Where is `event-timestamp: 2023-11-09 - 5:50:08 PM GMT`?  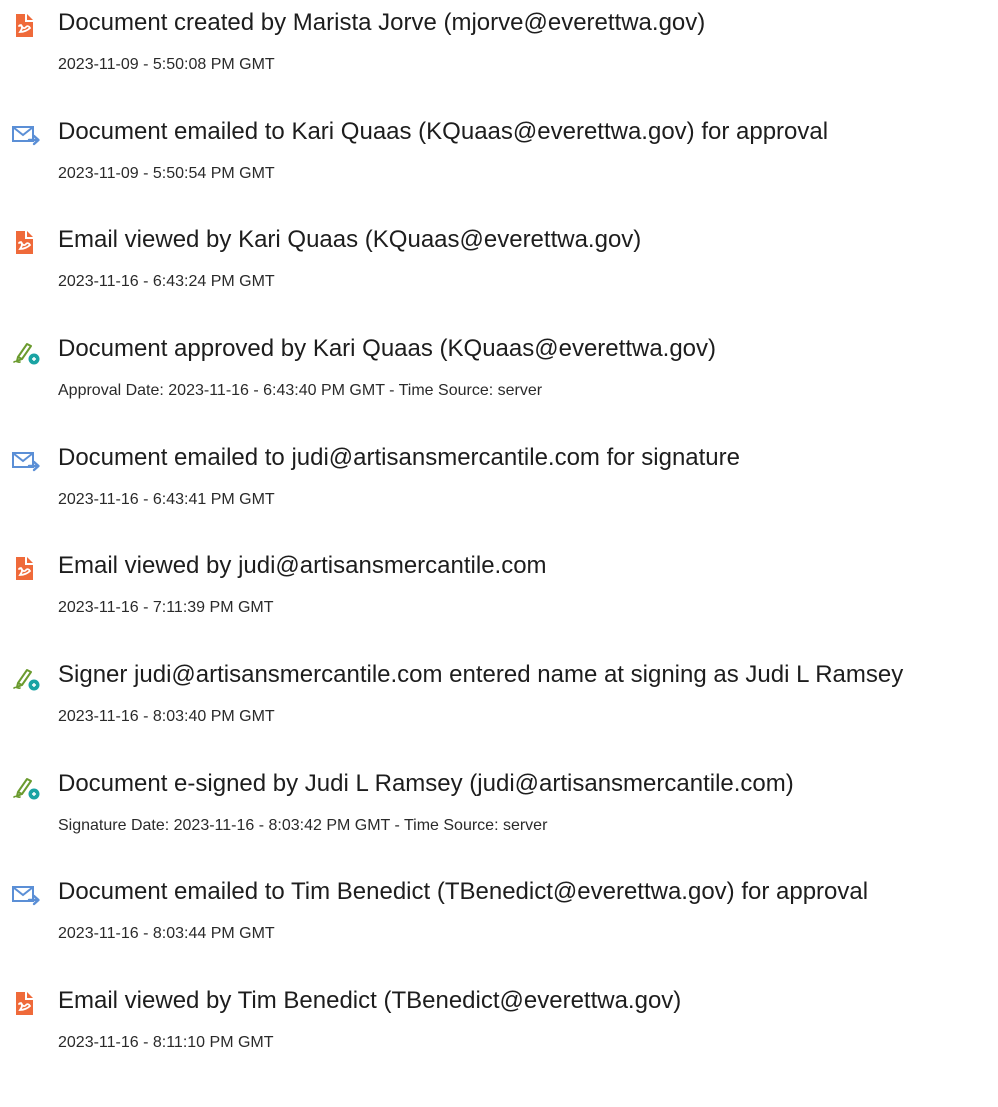
event-timestamp: 2023-11-09 - 5:50:08 PM GMT is located at coordinates (166, 64).